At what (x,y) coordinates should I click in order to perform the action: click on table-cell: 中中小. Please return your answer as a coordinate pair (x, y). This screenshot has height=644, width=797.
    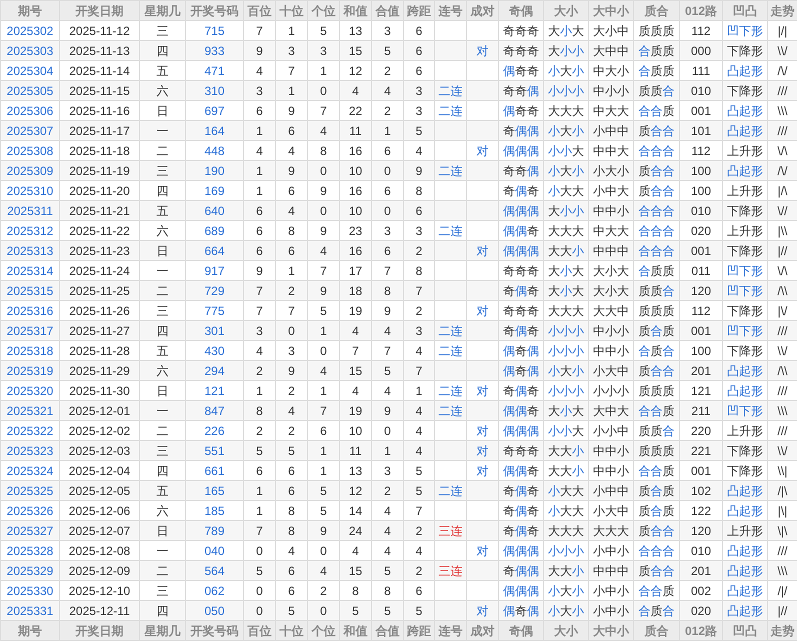
    Looking at the image, I should click on (611, 210).